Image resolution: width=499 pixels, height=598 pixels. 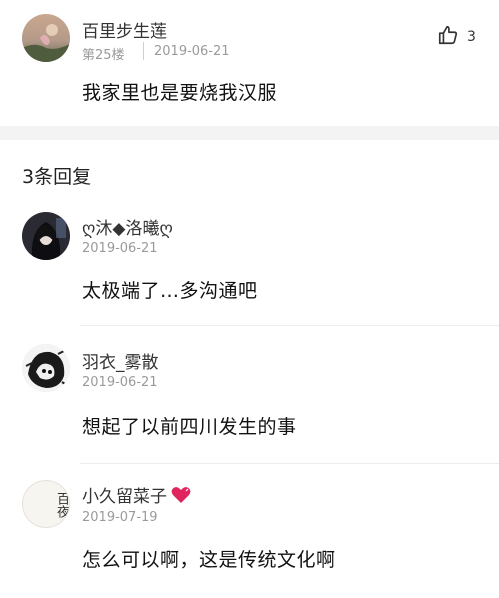 I want to click on like-count: 3, so click(x=471, y=37).